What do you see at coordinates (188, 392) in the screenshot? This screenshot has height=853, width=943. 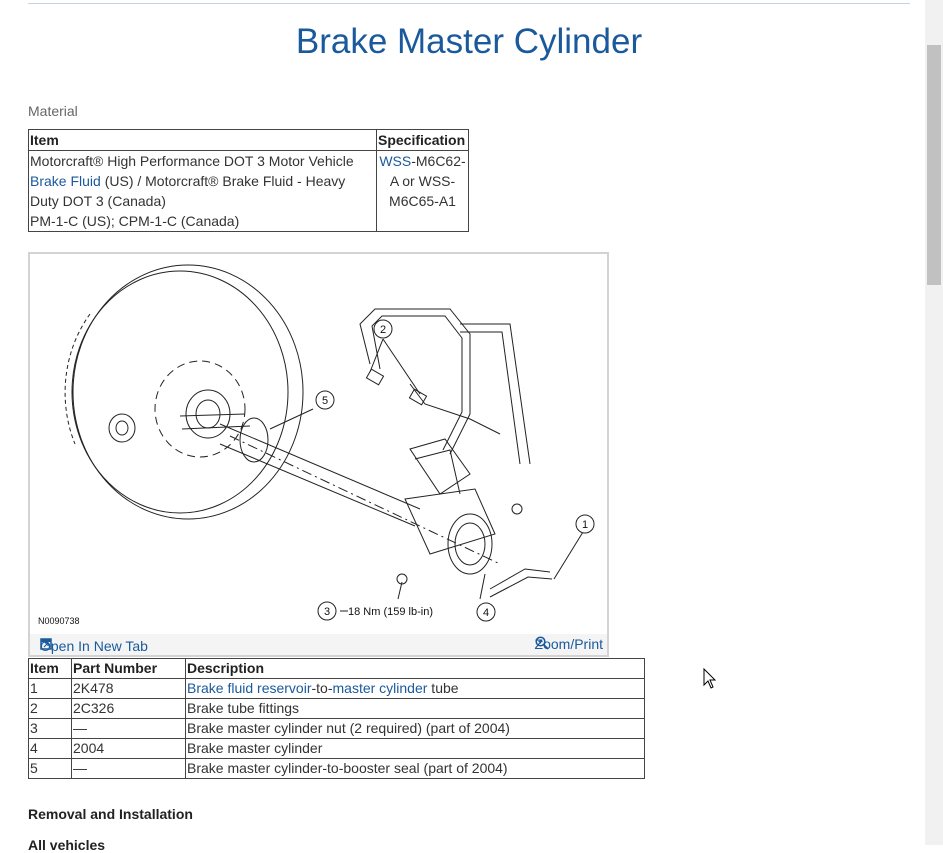 I see `booster-outer-rim` at bounding box center [188, 392].